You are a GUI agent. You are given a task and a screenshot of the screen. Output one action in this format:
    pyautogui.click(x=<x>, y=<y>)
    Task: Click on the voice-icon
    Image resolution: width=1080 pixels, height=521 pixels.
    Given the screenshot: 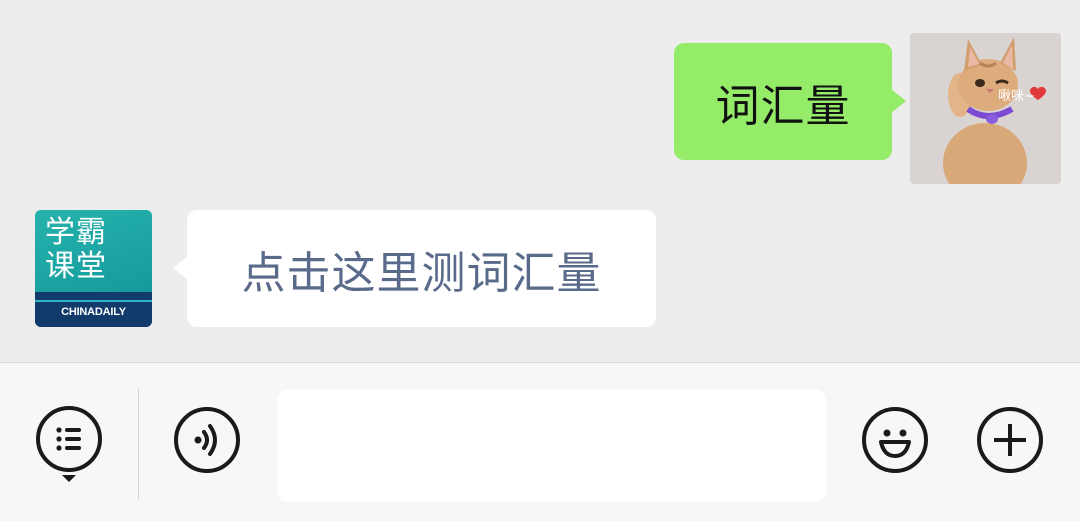 What is the action you would take?
    pyautogui.click(x=205, y=440)
    